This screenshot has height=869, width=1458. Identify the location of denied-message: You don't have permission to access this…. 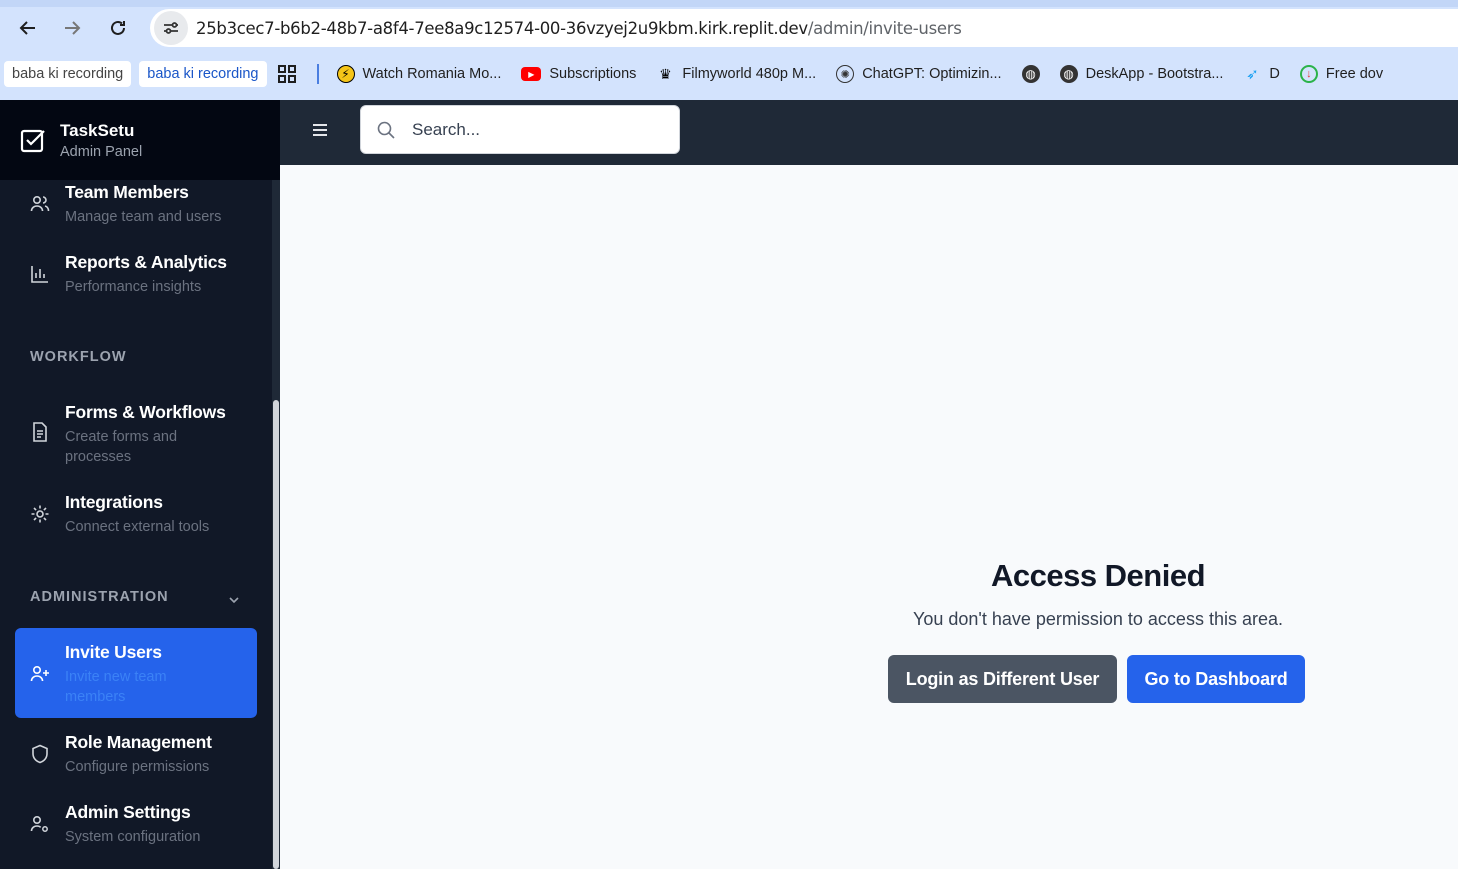
(1098, 619).